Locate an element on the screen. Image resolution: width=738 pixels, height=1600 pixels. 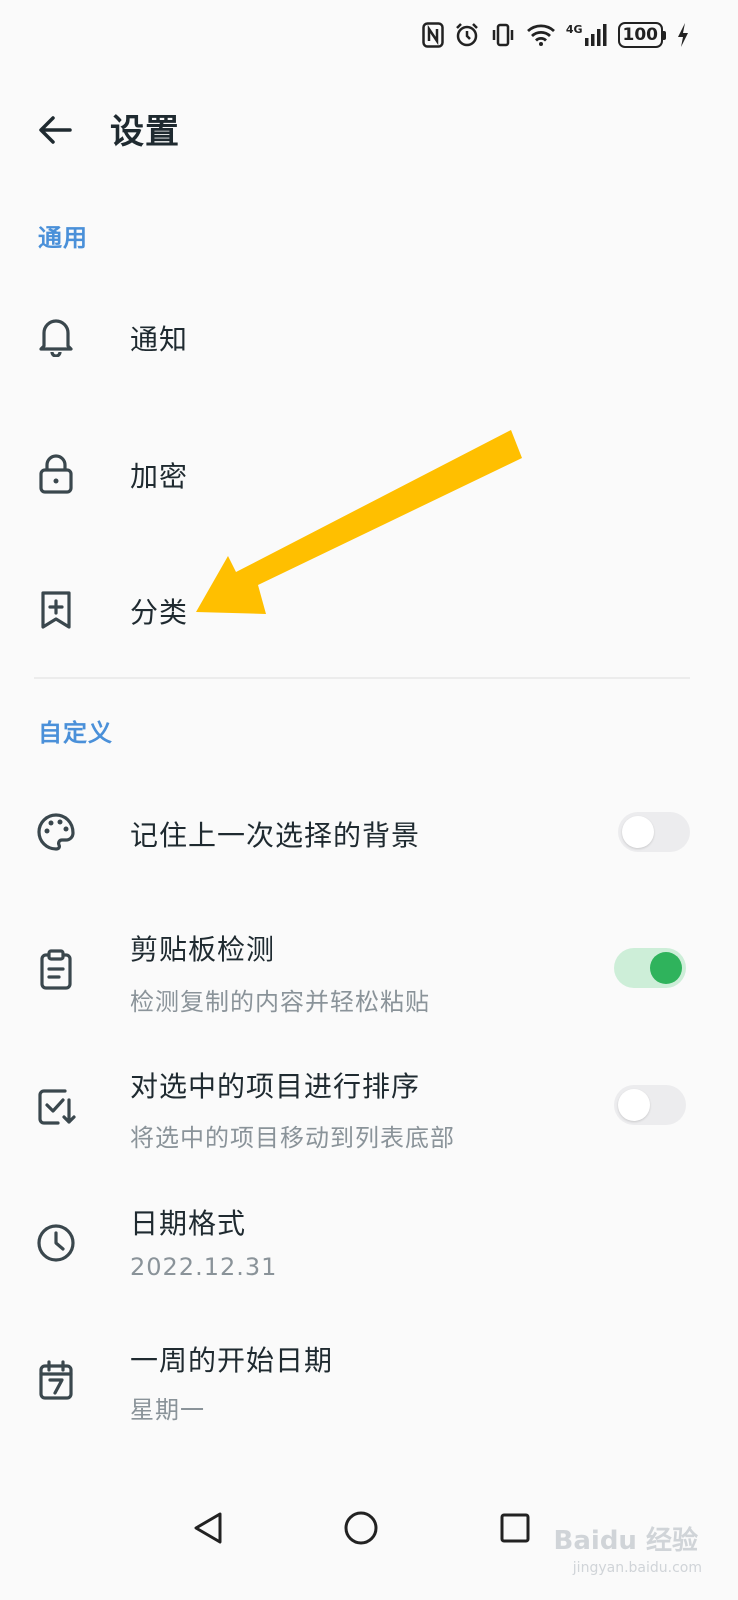
status-bar: 4G 100 is located at coordinates (369, 35).